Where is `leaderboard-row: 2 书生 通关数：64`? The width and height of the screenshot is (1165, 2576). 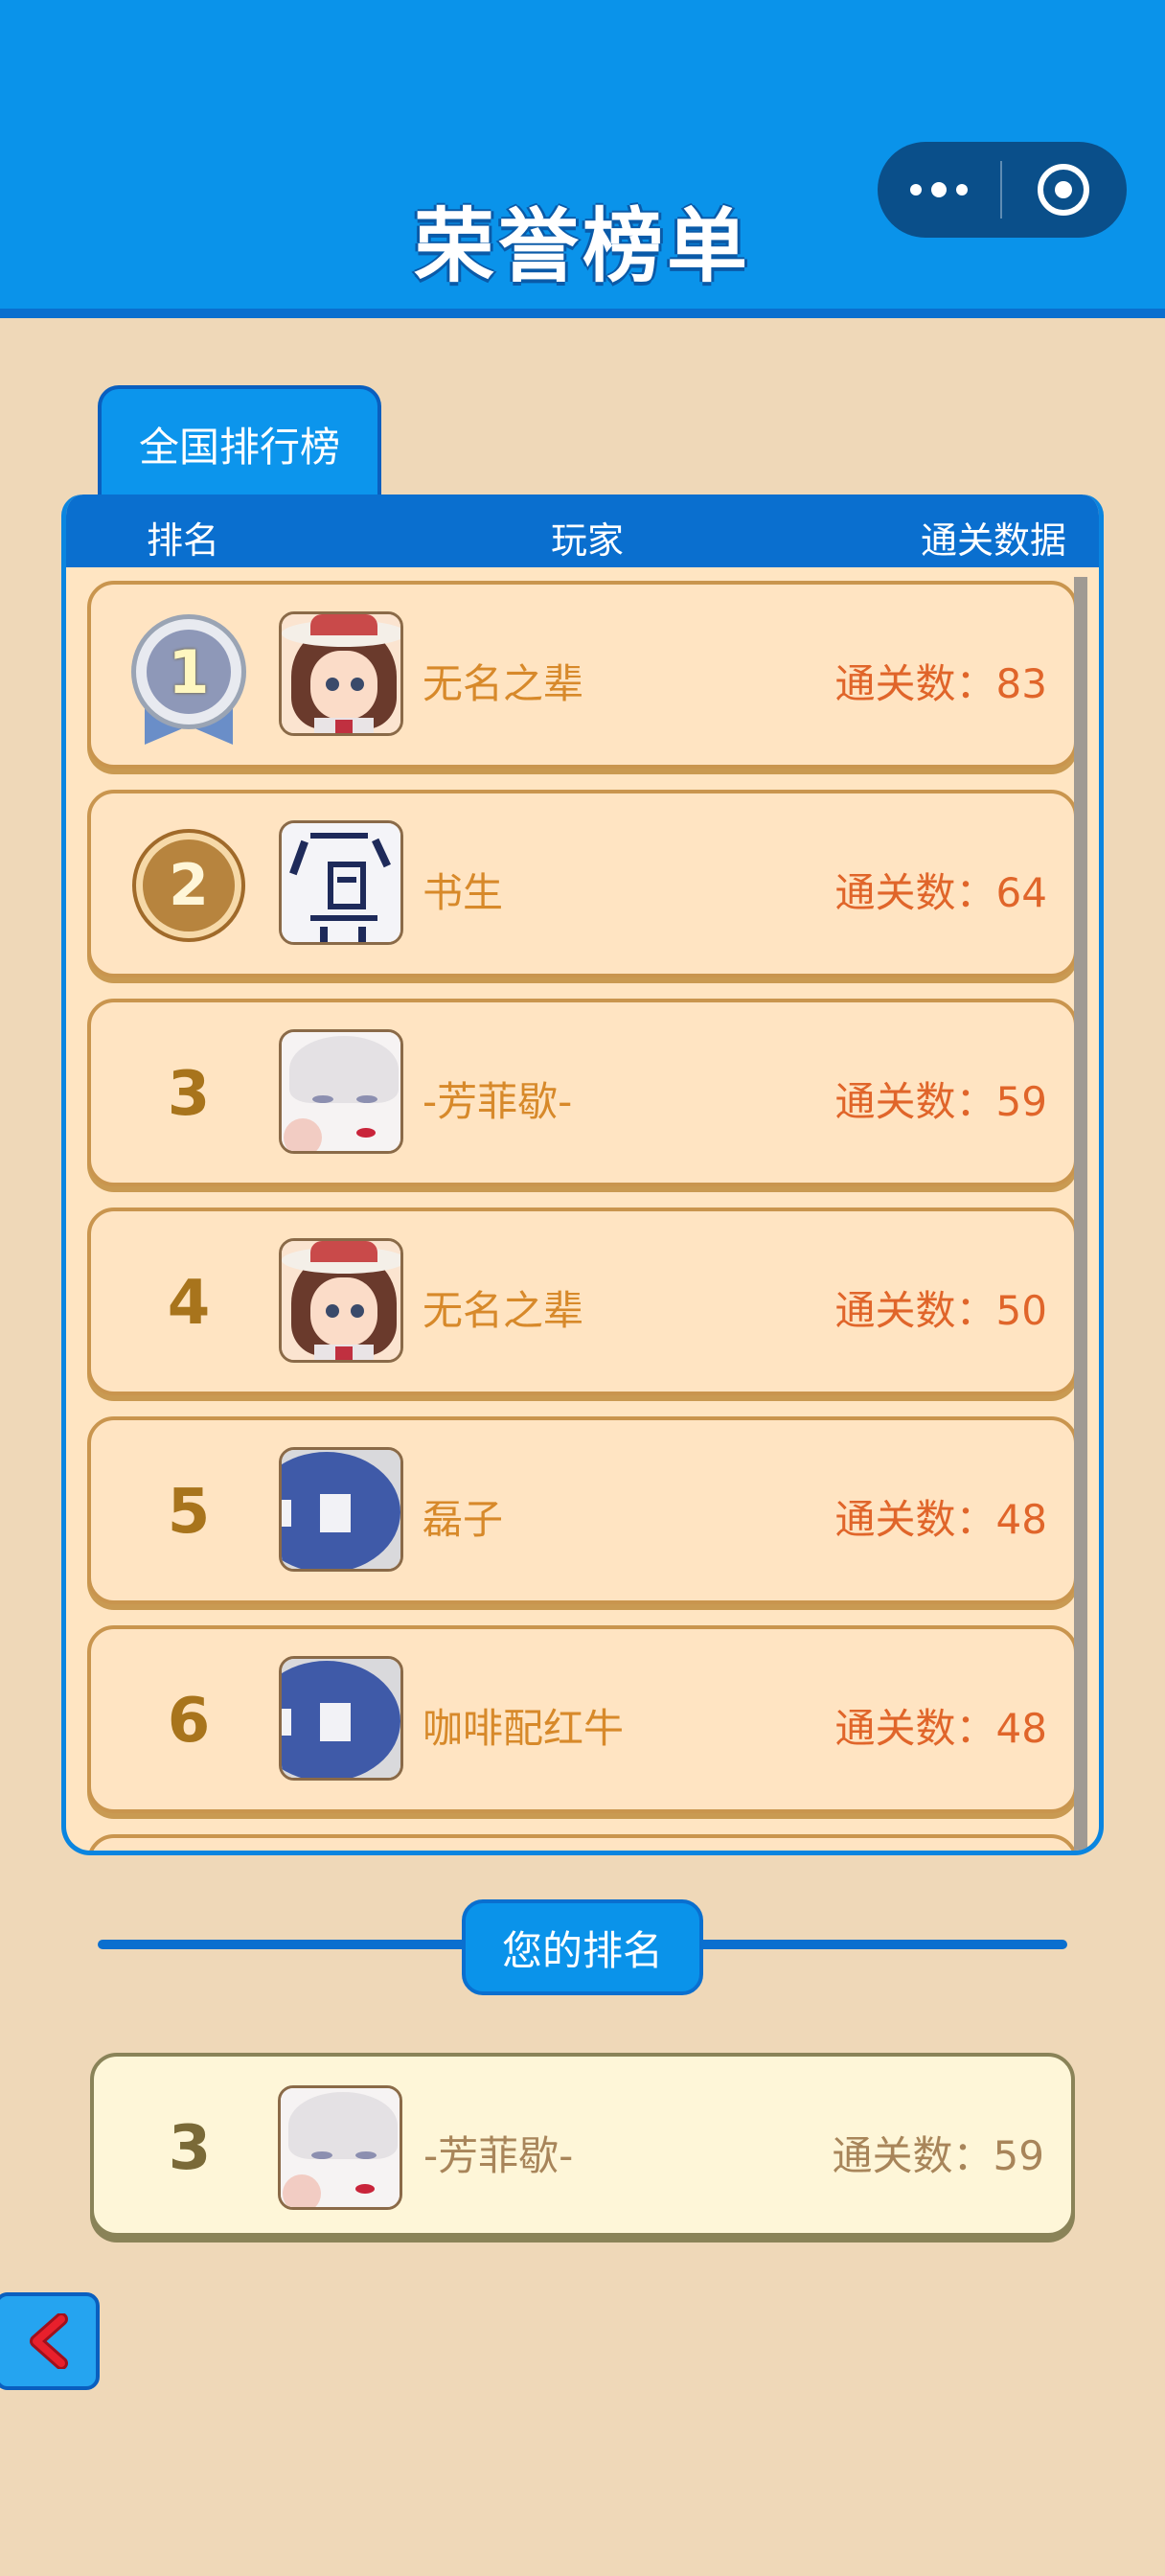 leaderboard-row: 2 书生 通关数：64 is located at coordinates (582, 884).